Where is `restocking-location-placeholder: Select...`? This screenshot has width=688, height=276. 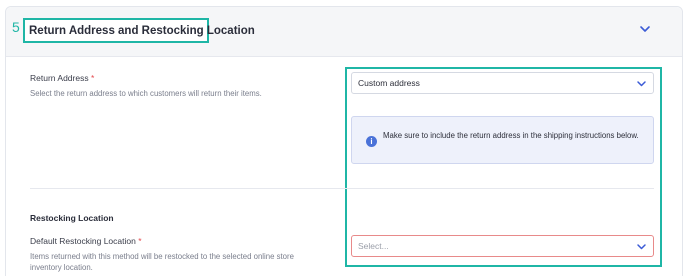 restocking-location-placeholder: Select... is located at coordinates (373, 246).